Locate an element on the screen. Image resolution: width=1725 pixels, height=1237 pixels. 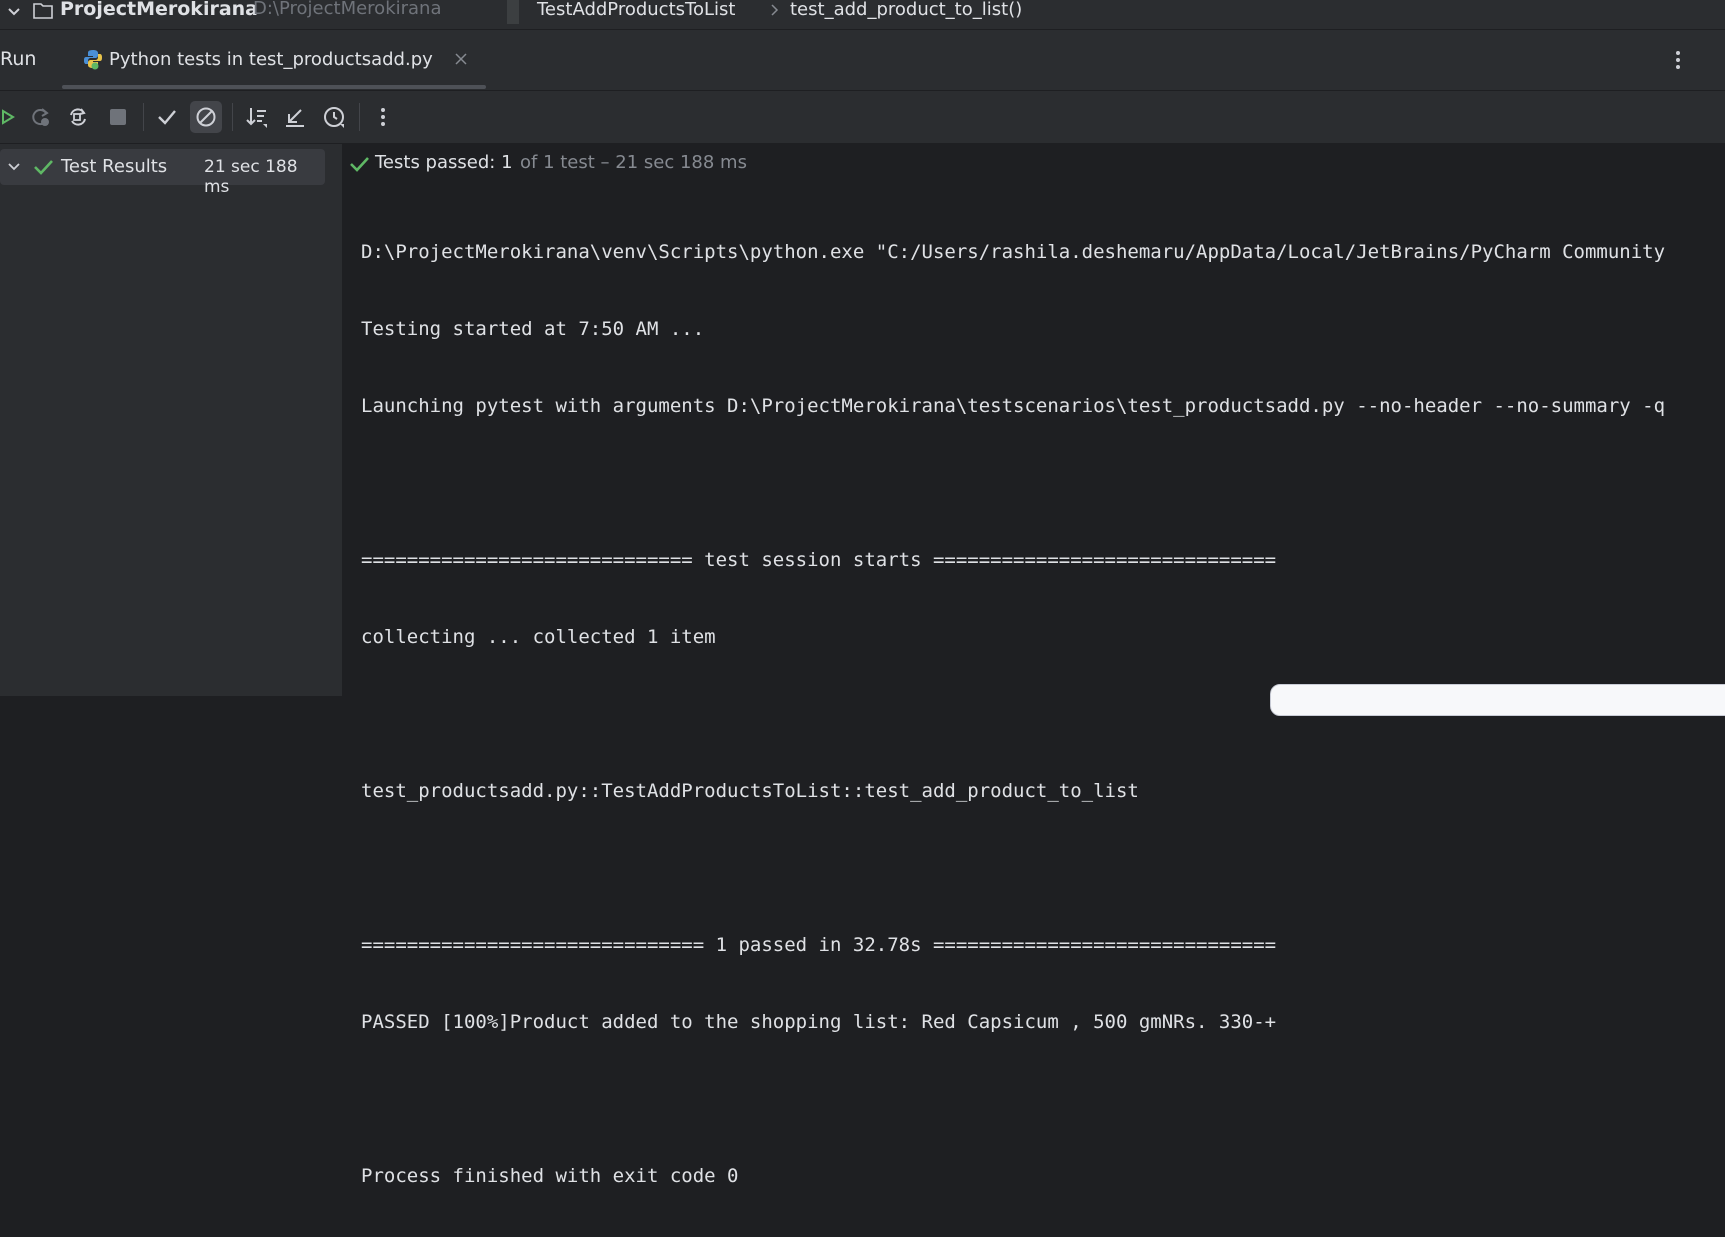
console-line: Process finished with exit code 0 is located at coordinates (550, 1176).